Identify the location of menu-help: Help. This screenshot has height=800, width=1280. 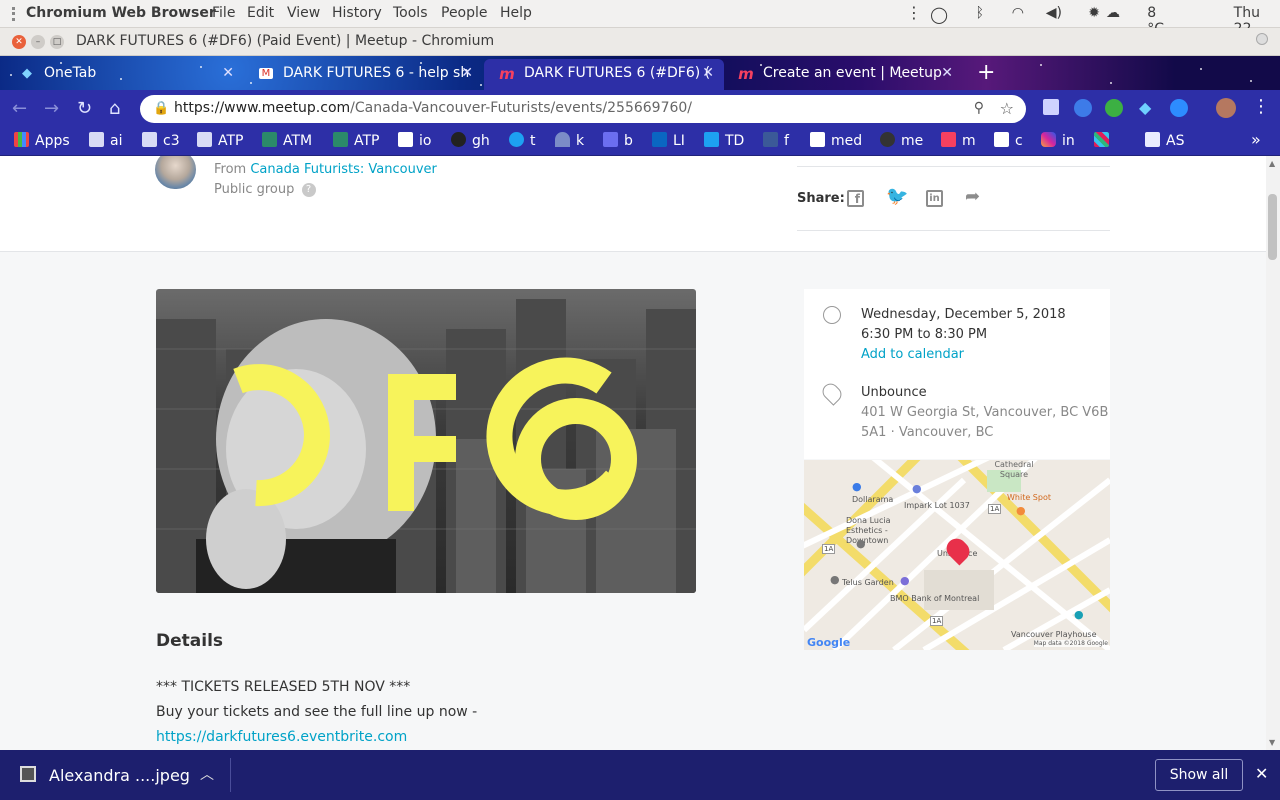
(516, 13).